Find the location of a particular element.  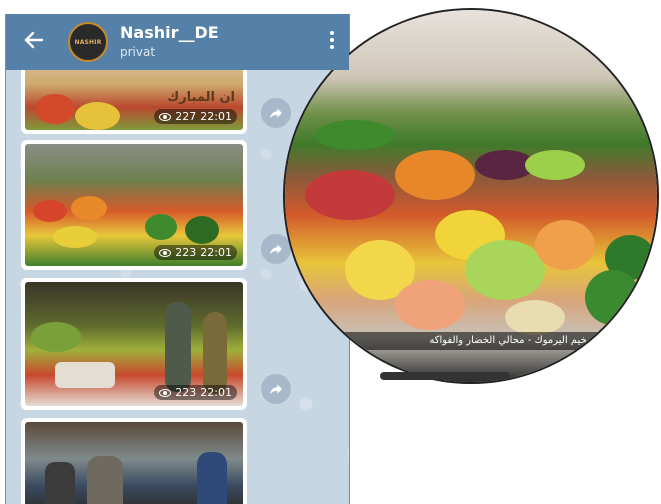

avatar: NASHIR is located at coordinates (88, 42).